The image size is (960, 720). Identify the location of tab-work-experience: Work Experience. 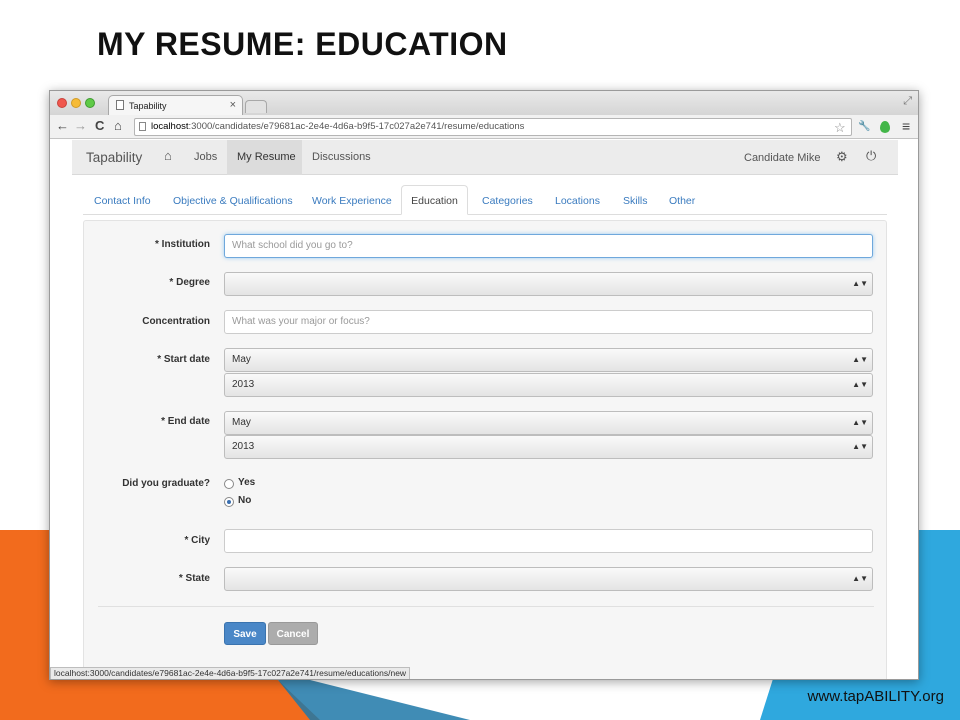
(352, 201).